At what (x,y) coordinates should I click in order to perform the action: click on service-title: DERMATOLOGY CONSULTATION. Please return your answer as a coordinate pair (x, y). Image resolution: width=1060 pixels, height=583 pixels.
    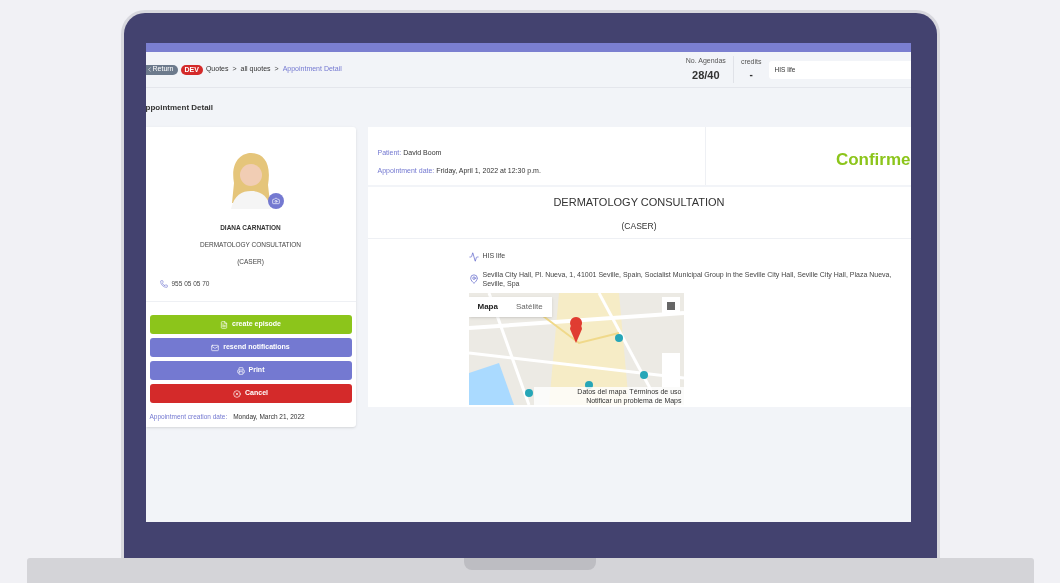
    Looking at the image, I should click on (639, 202).